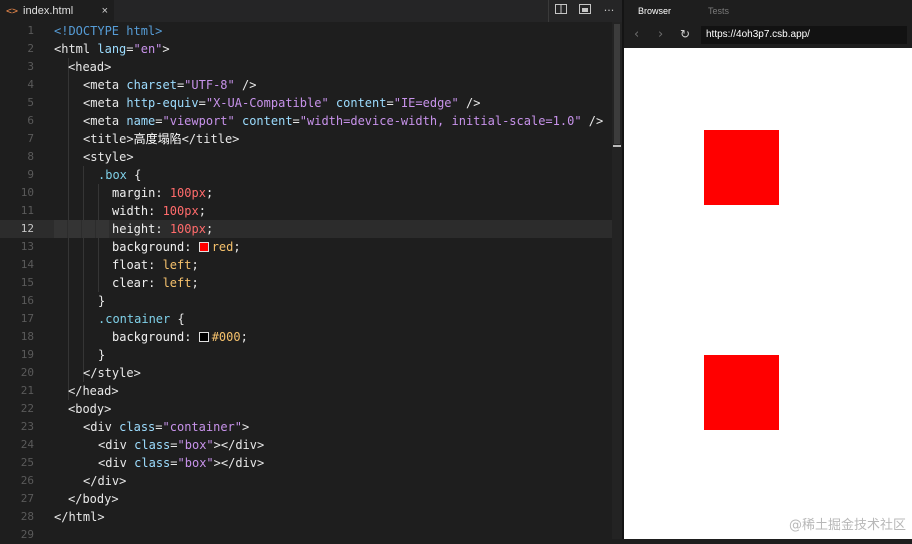 This screenshot has height=544, width=912. Describe the element at coordinates (609, 11) in the screenshot. I see `more-icon: ···` at that location.